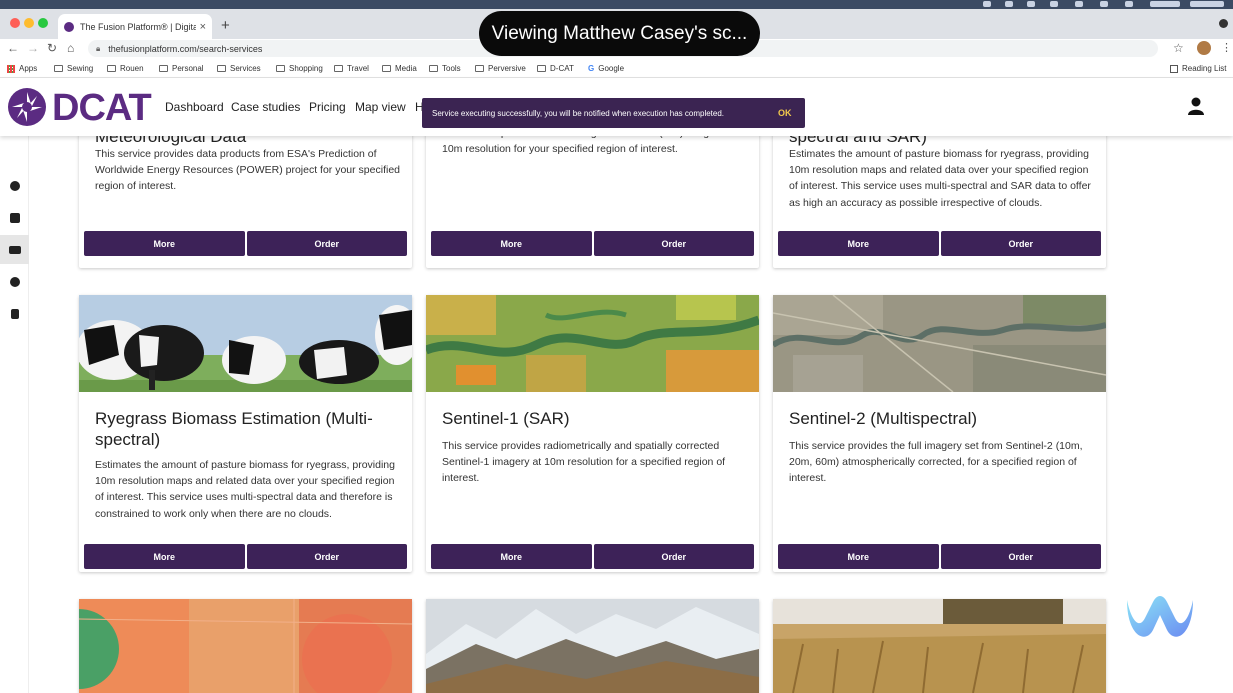  Describe the element at coordinates (245, 646) in the screenshot. I see `heat-map-image` at that location.